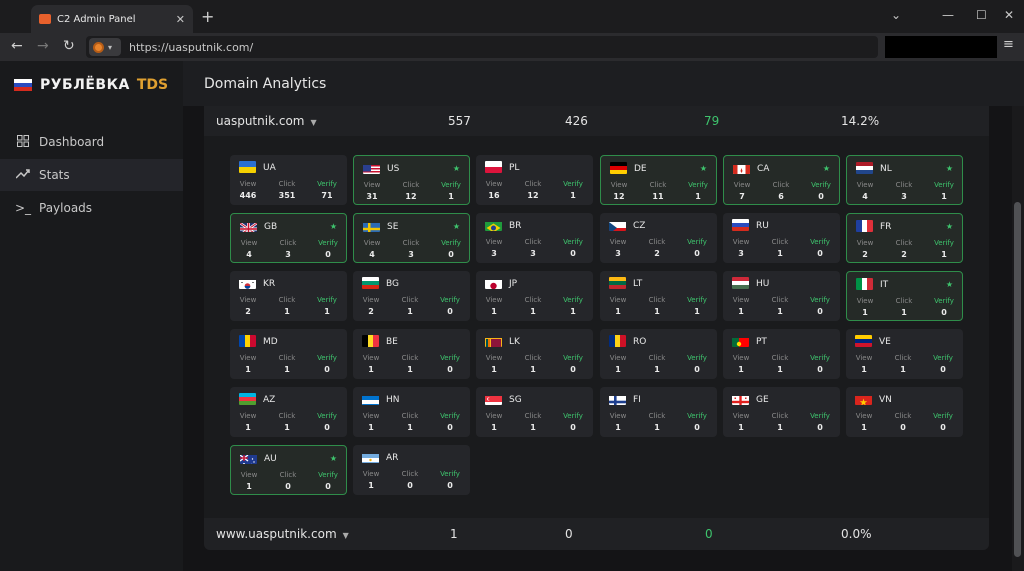  What do you see at coordinates (657, 253) in the screenshot?
I see `click-count: 2` at bounding box center [657, 253].